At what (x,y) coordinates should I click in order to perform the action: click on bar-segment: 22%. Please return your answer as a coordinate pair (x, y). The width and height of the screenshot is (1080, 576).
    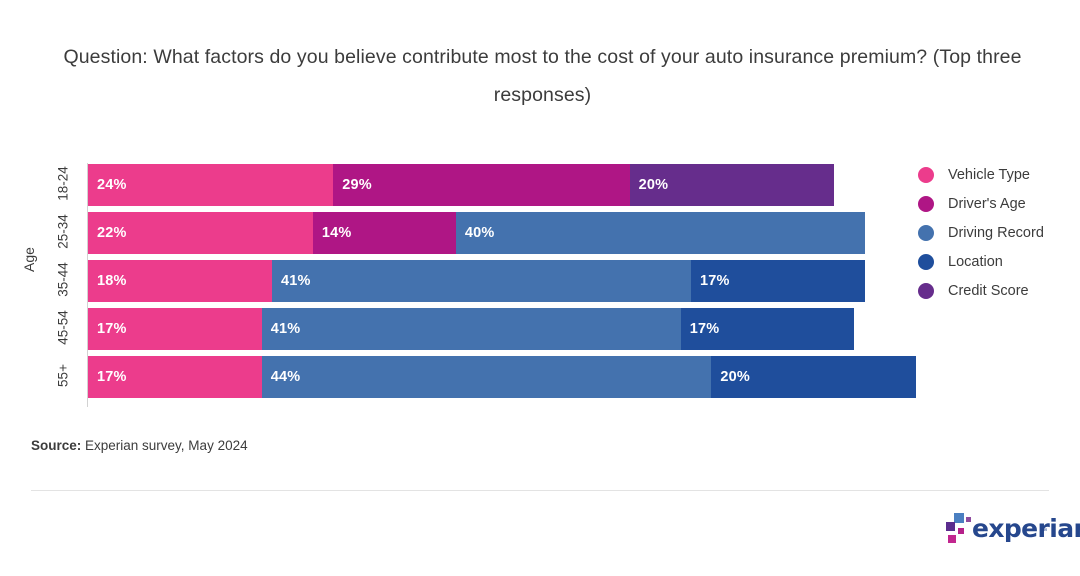
    Looking at the image, I should click on (200, 233).